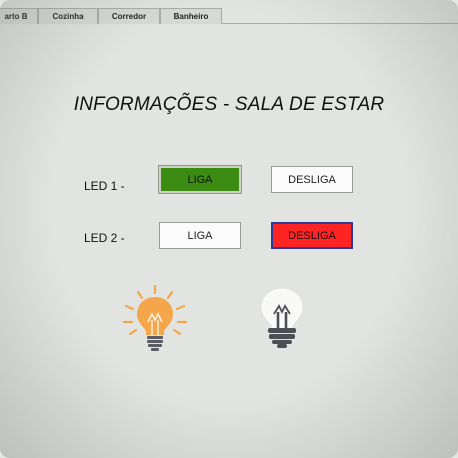 Image resolution: width=458 pixels, height=458 pixels. Describe the element at coordinates (155, 317) in the screenshot. I see `lightbulb-on-icon` at that location.